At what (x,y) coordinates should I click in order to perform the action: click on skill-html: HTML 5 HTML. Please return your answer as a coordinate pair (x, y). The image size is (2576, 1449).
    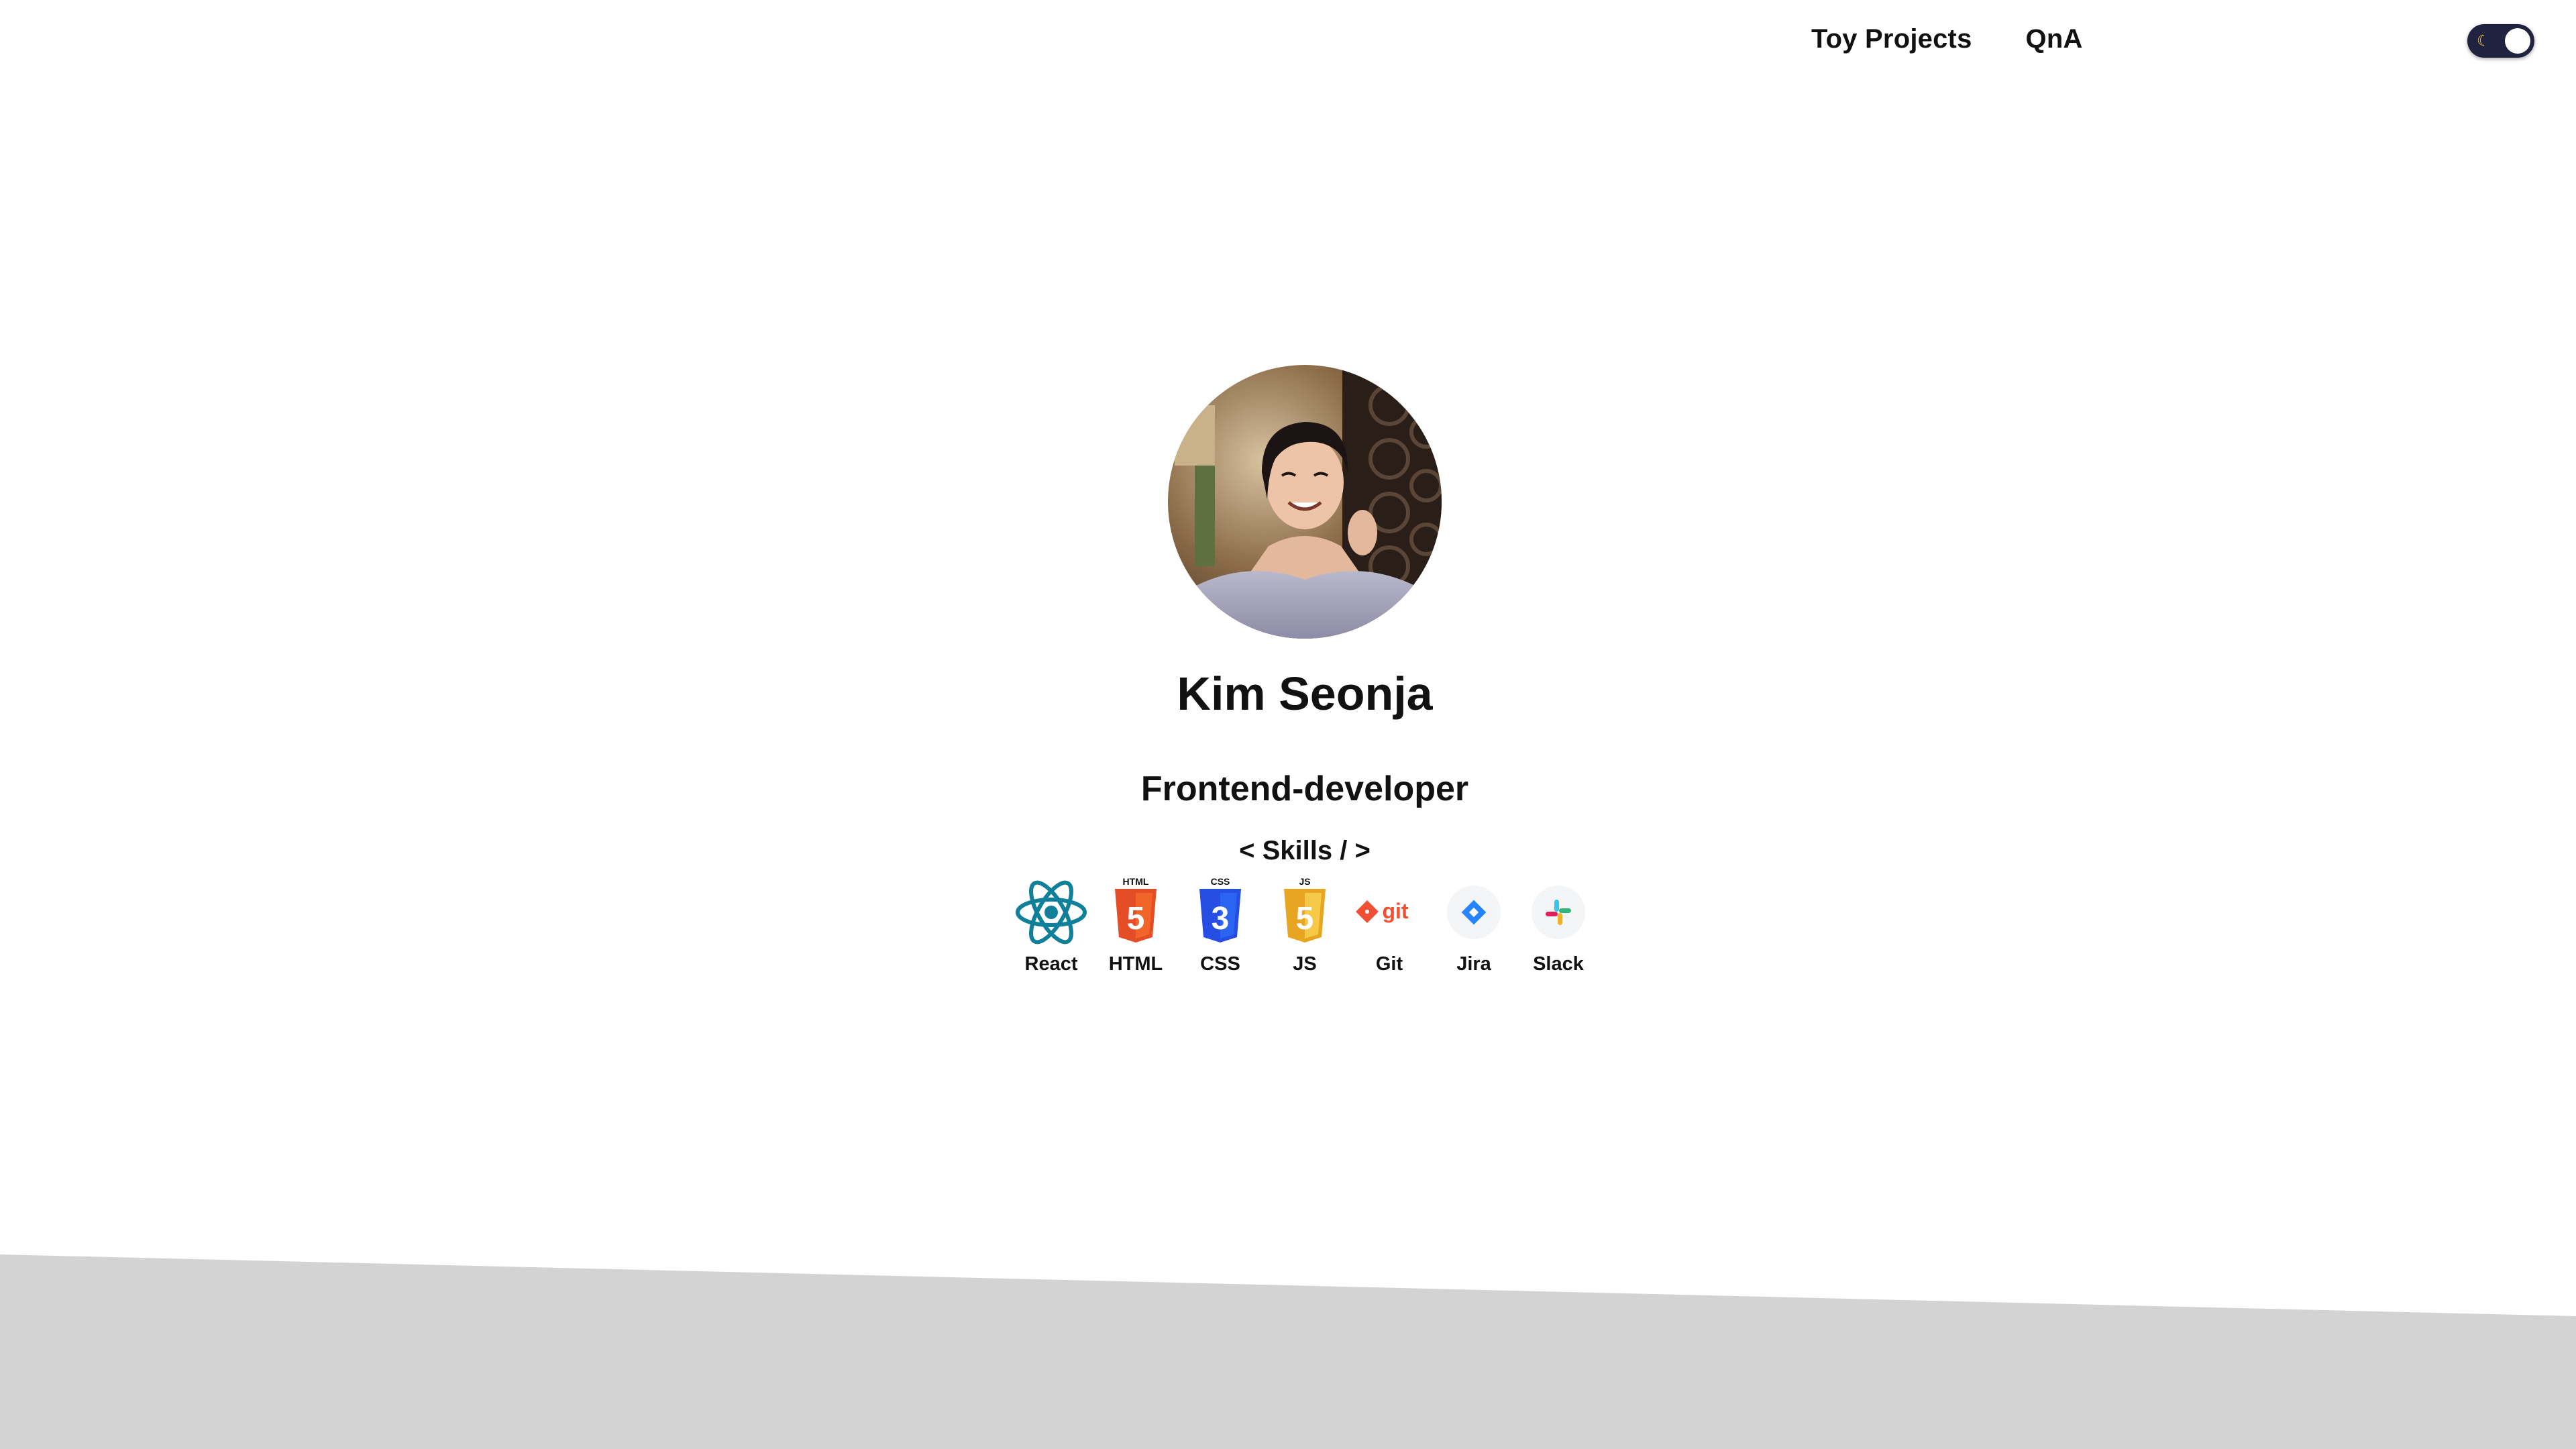
    Looking at the image, I should click on (1135, 925).